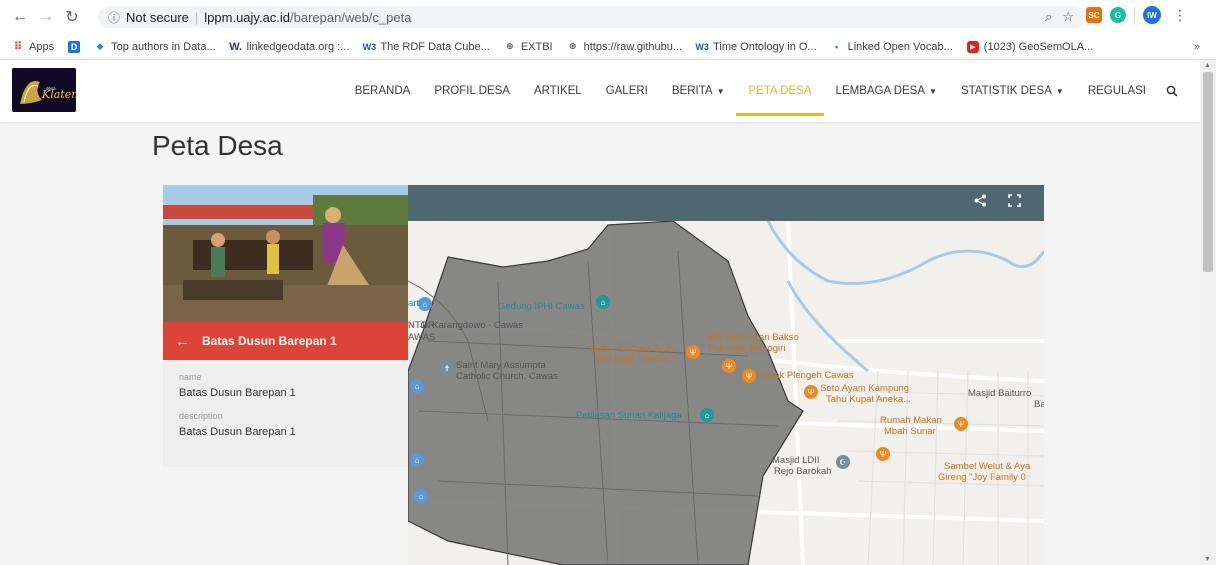 Image resolution: width=1216 pixels, height=565 pixels. What do you see at coordinates (383, 91) in the screenshot?
I see `nav-beranda: BERANDA` at bounding box center [383, 91].